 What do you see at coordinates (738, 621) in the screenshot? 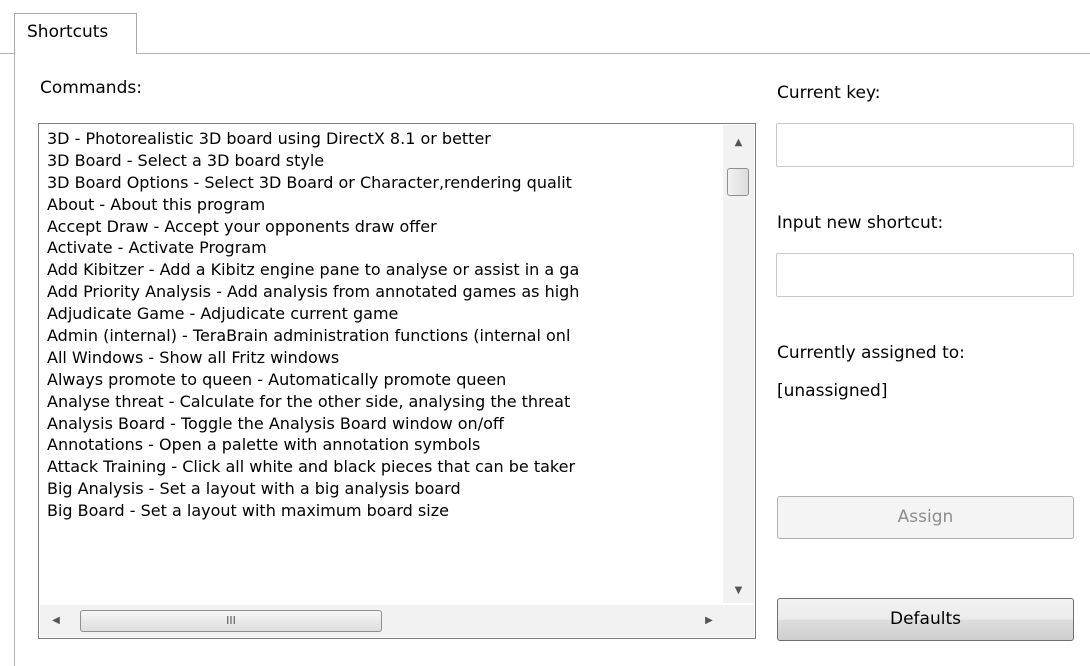
I see `scrollbar-corner` at bounding box center [738, 621].